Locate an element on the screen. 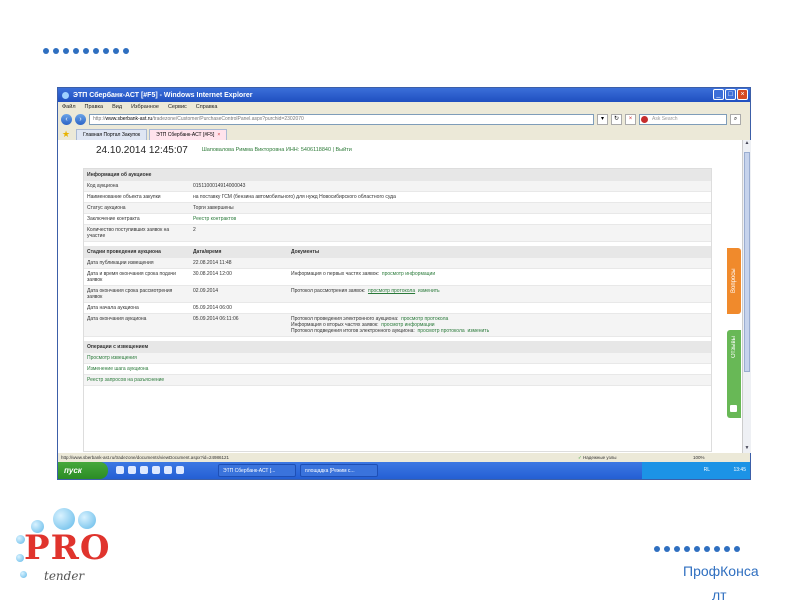 The width and height of the screenshot is (800, 603). info-label: Статус аукциона is located at coordinates (137, 208).